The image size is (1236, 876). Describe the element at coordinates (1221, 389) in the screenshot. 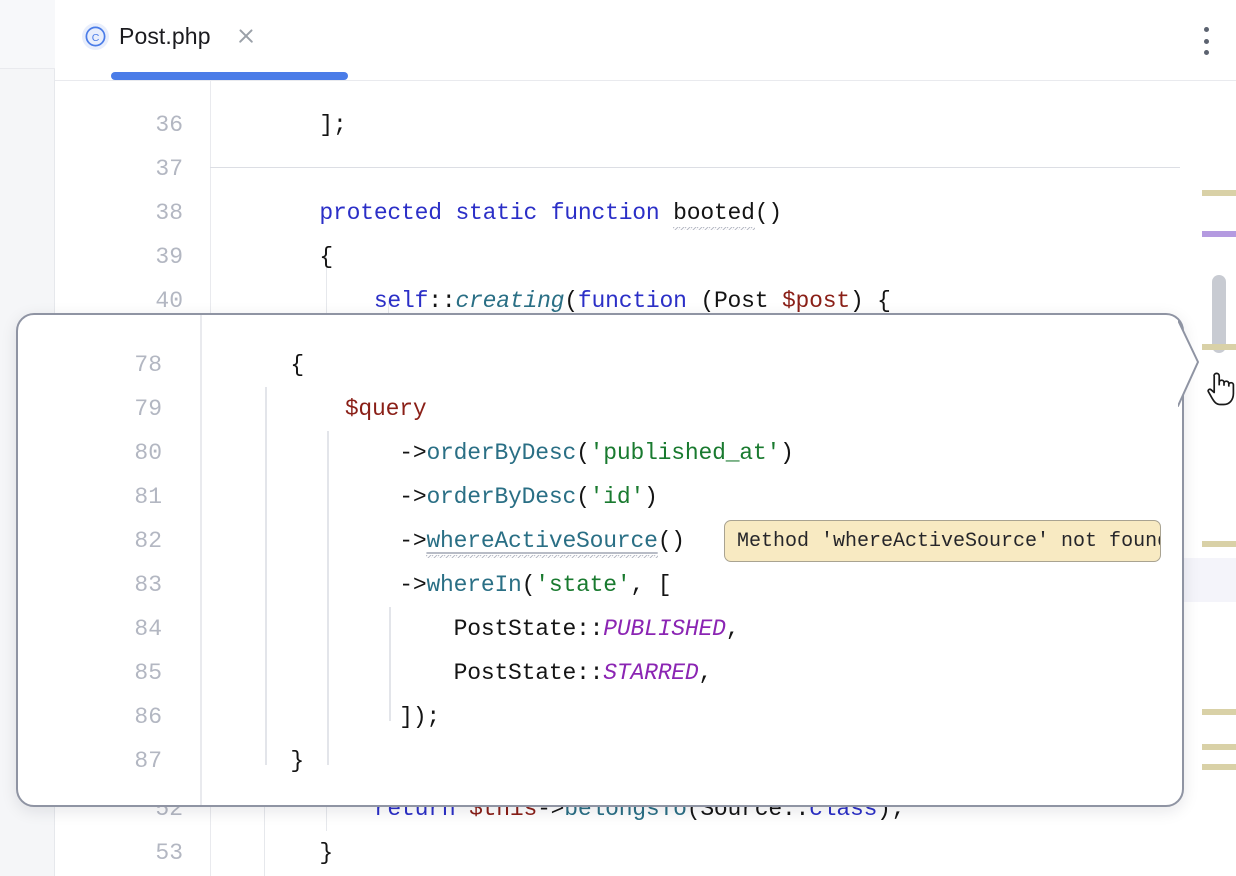

I see `pointing-hand-cursor` at that location.